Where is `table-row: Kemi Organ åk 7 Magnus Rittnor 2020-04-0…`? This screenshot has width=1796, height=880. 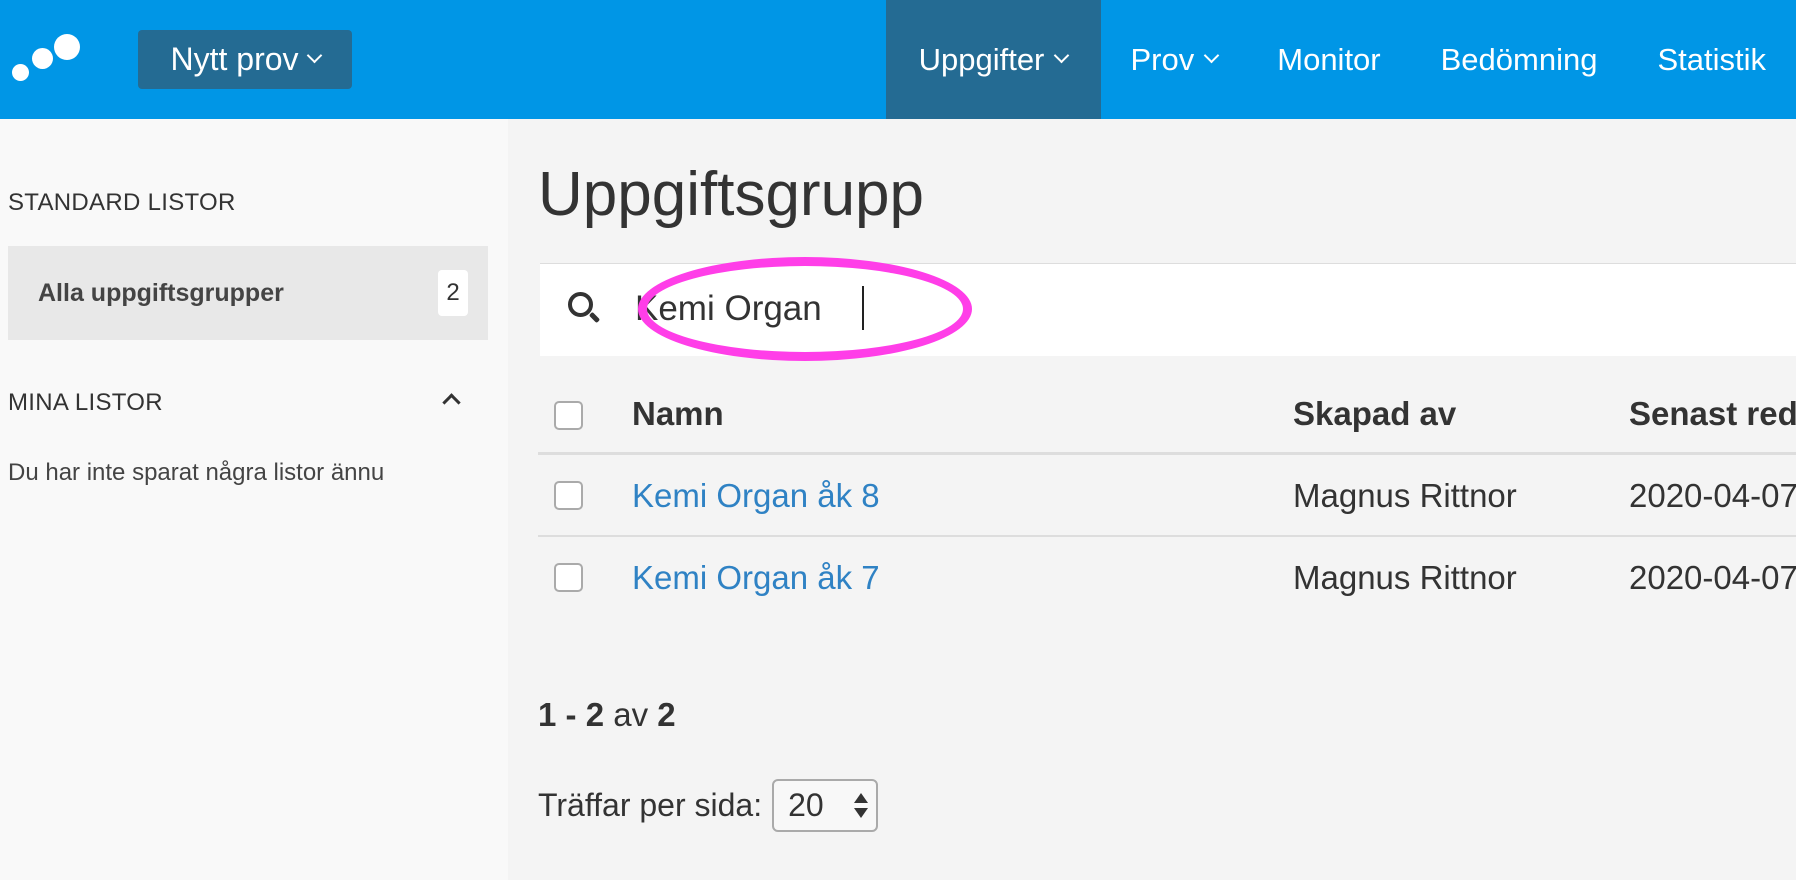 table-row: Kemi Organ åk 7 Magnus Rittnor 2020-04-0… is located at coordinates (1167, 578).